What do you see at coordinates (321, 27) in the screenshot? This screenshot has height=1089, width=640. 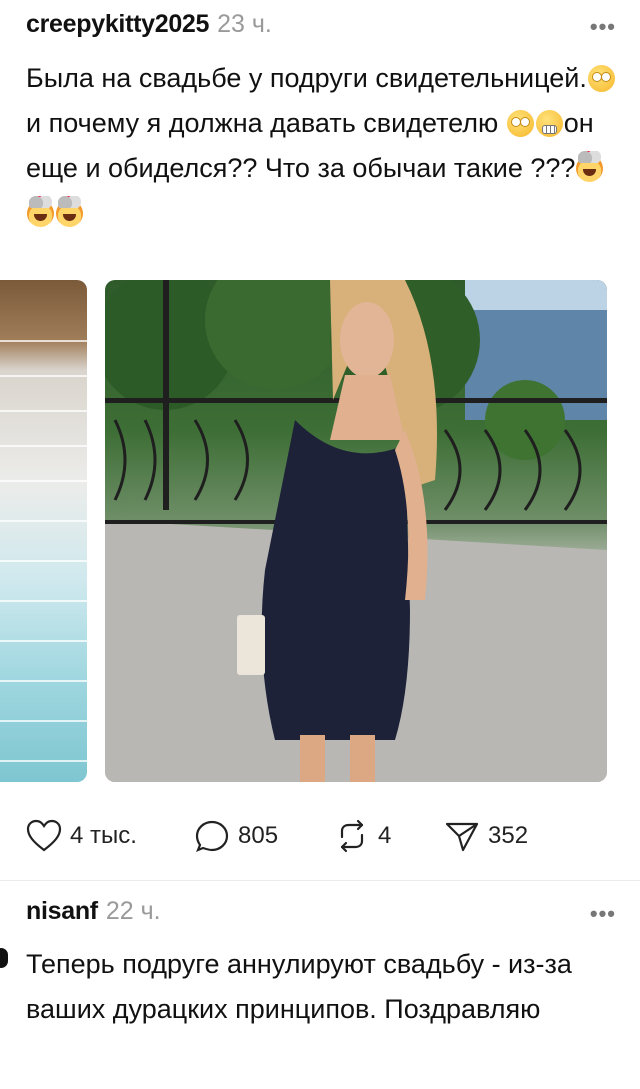 I see `post-header: creepykitty2025 23 ч. •••` at bounding box center [321, 27].